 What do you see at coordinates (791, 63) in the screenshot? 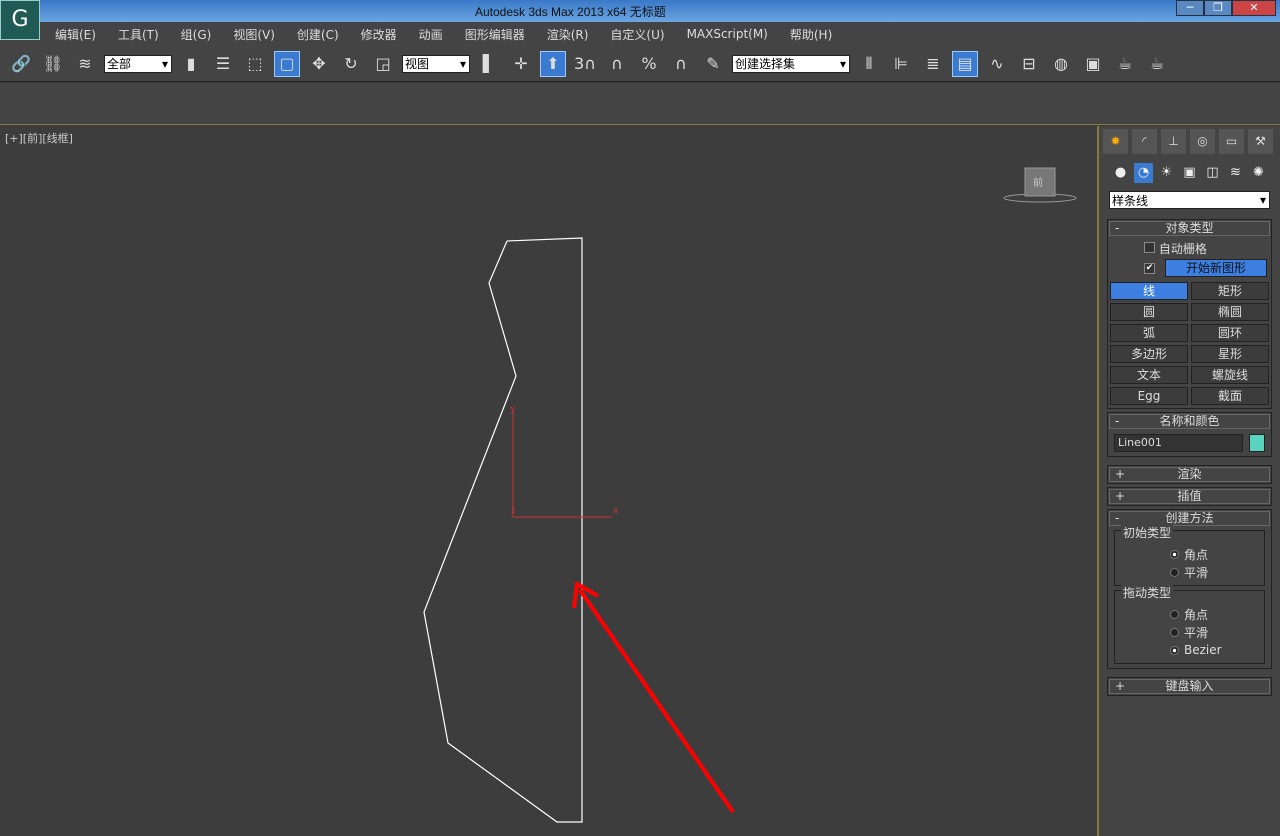
I see `named-selection-dropdown: 创建选择集 ▾` at bounding box center [791, 63].